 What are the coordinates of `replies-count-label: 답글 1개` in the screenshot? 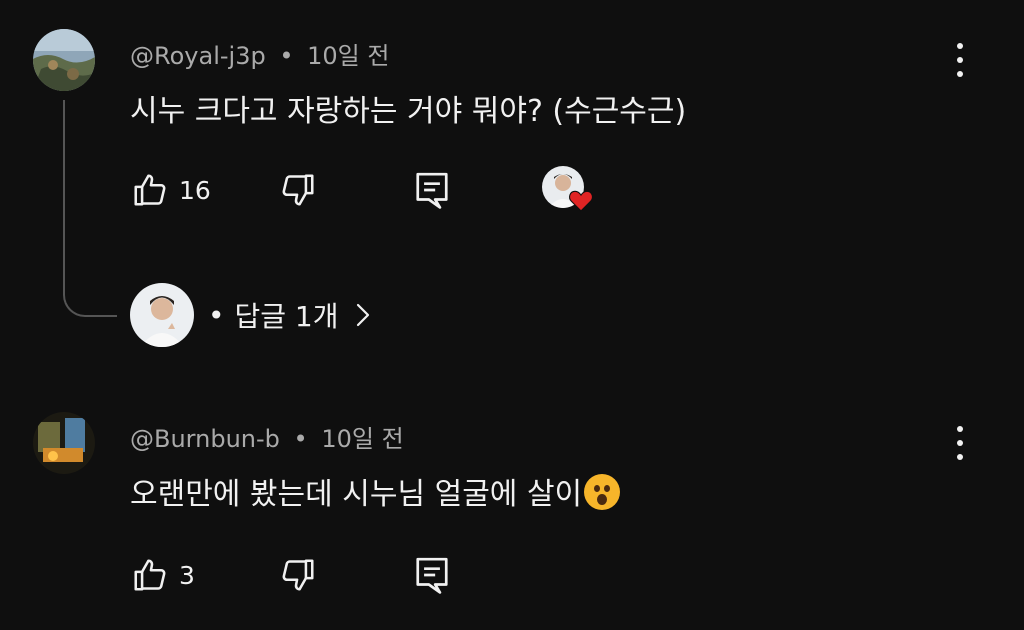 It's located at (287, 315).